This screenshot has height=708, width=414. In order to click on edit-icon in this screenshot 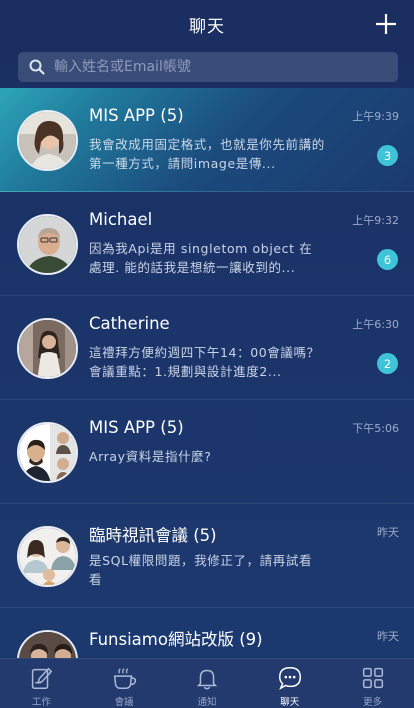, I will do `click(42, 678)`.